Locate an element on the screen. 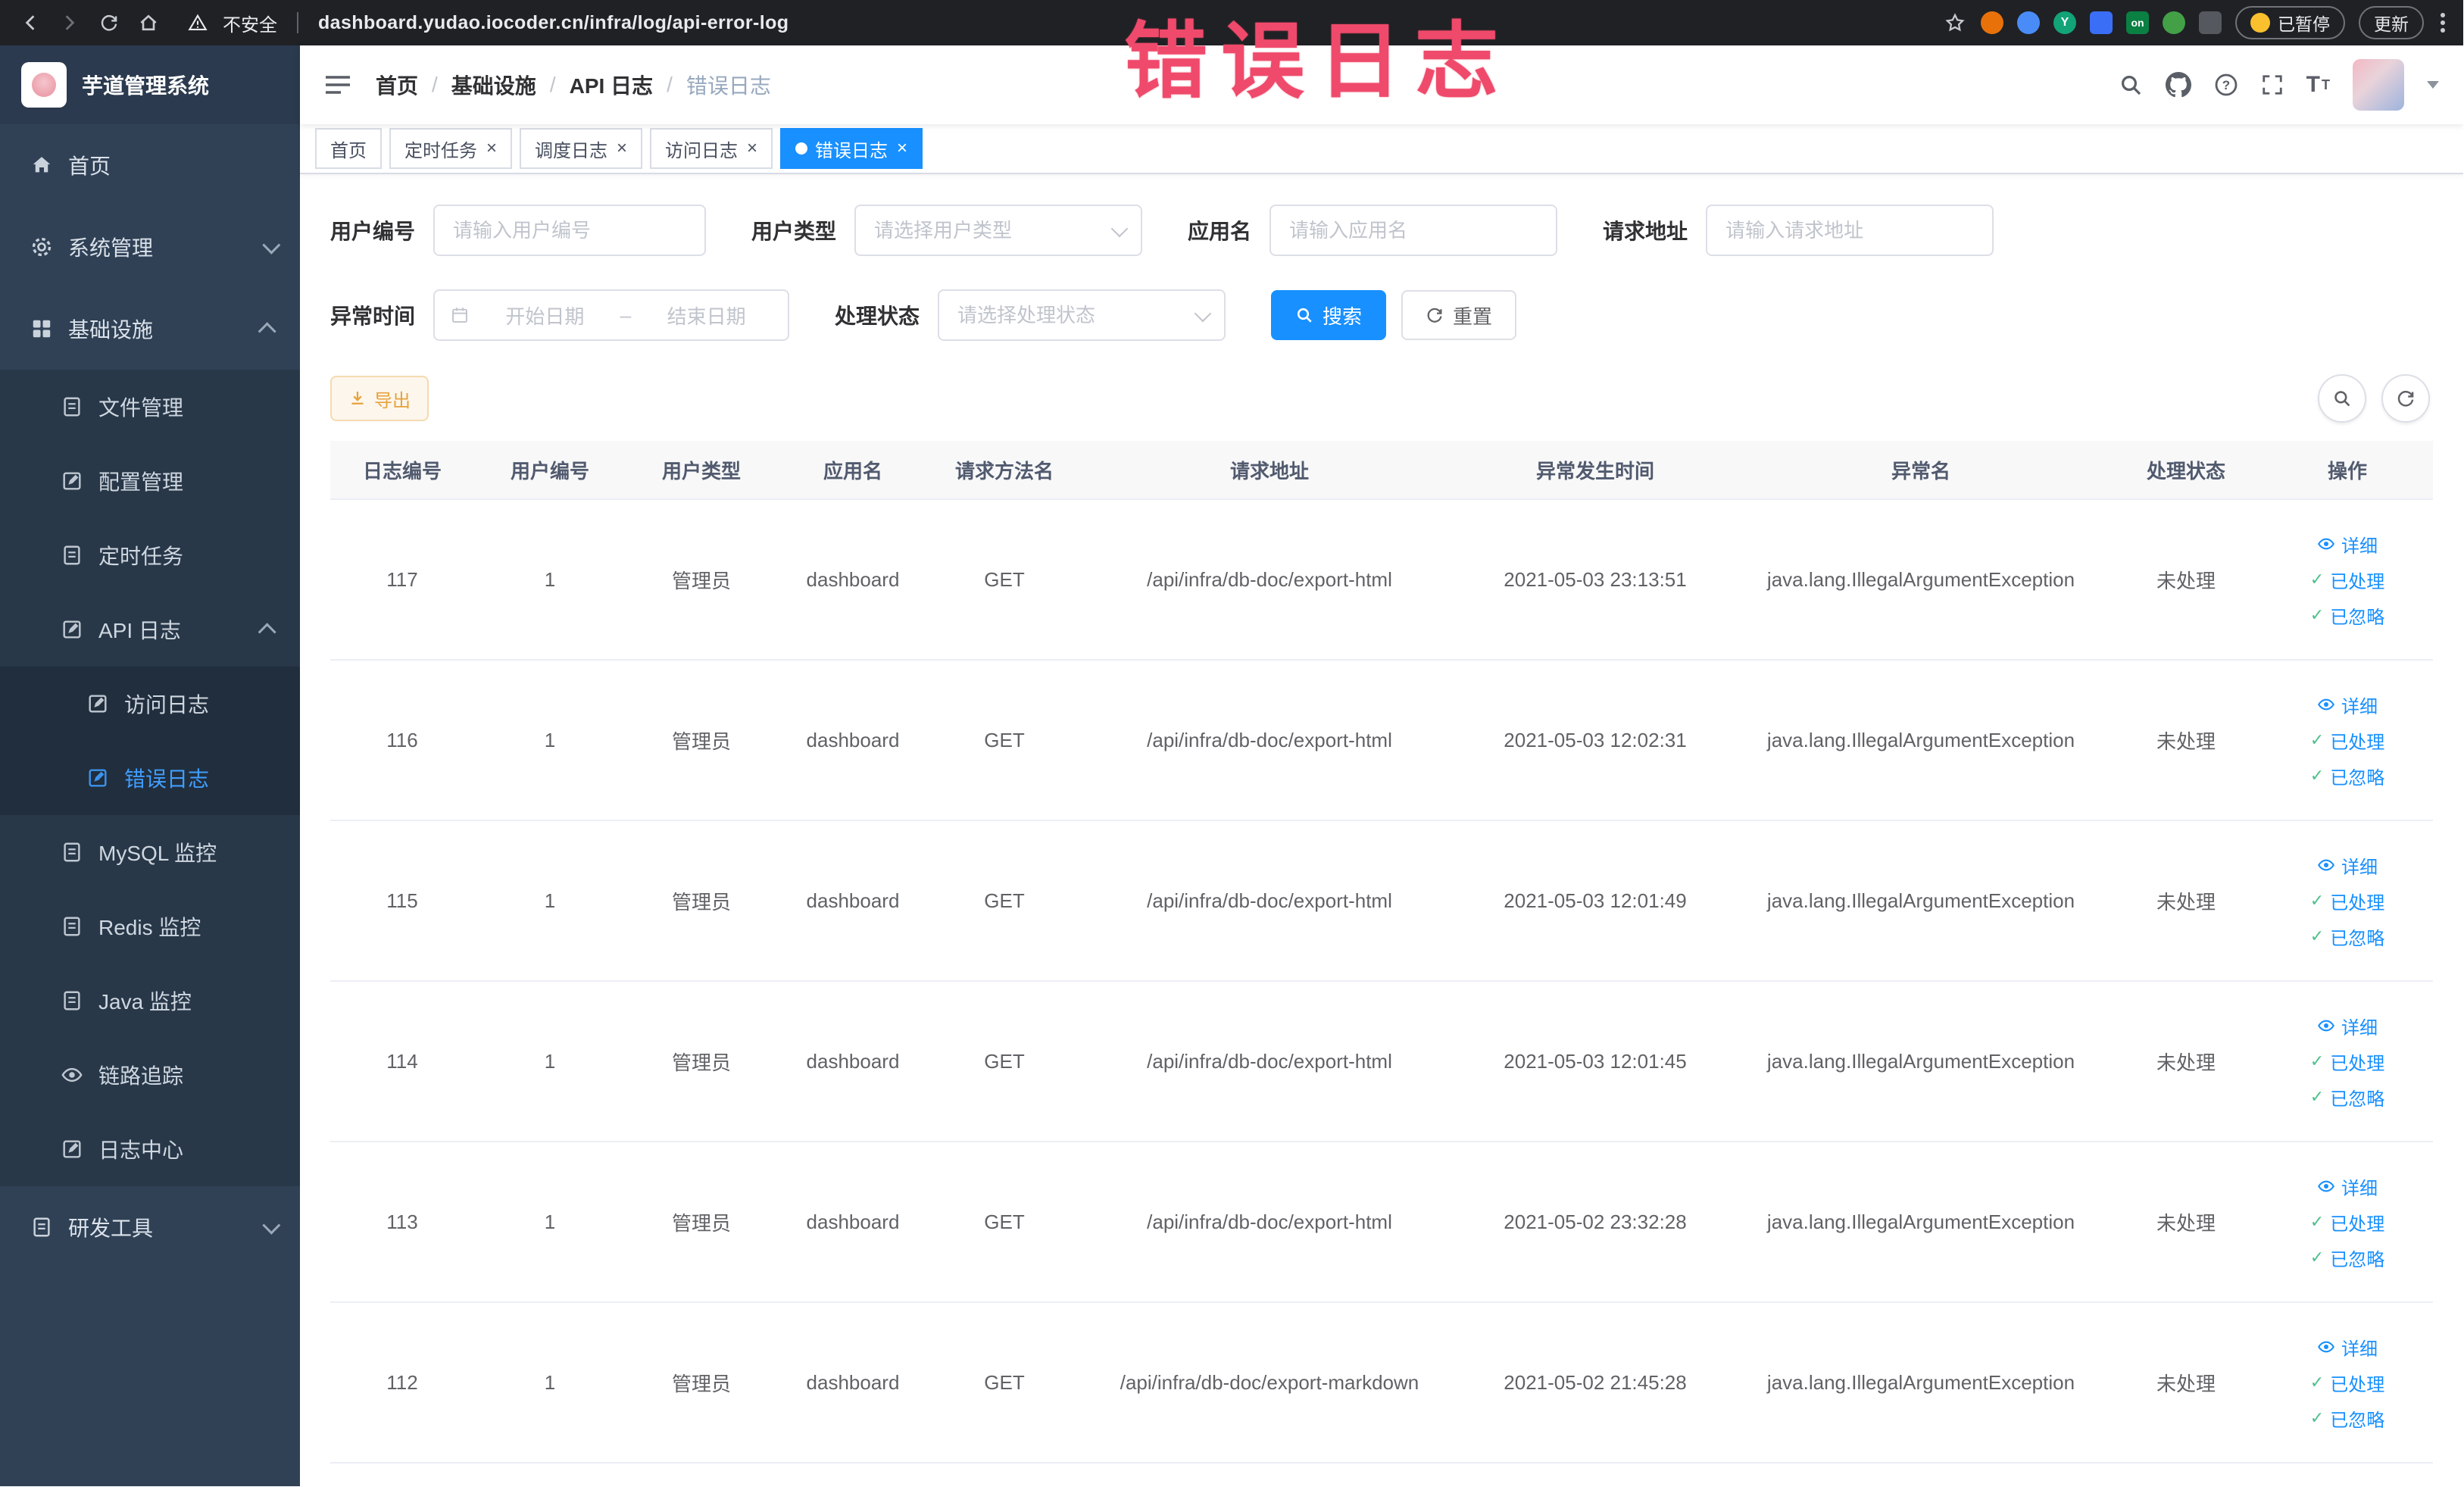 This screenshot has height=1487, width=2464. toggle-search-button is located at coordinates (2342, 398).